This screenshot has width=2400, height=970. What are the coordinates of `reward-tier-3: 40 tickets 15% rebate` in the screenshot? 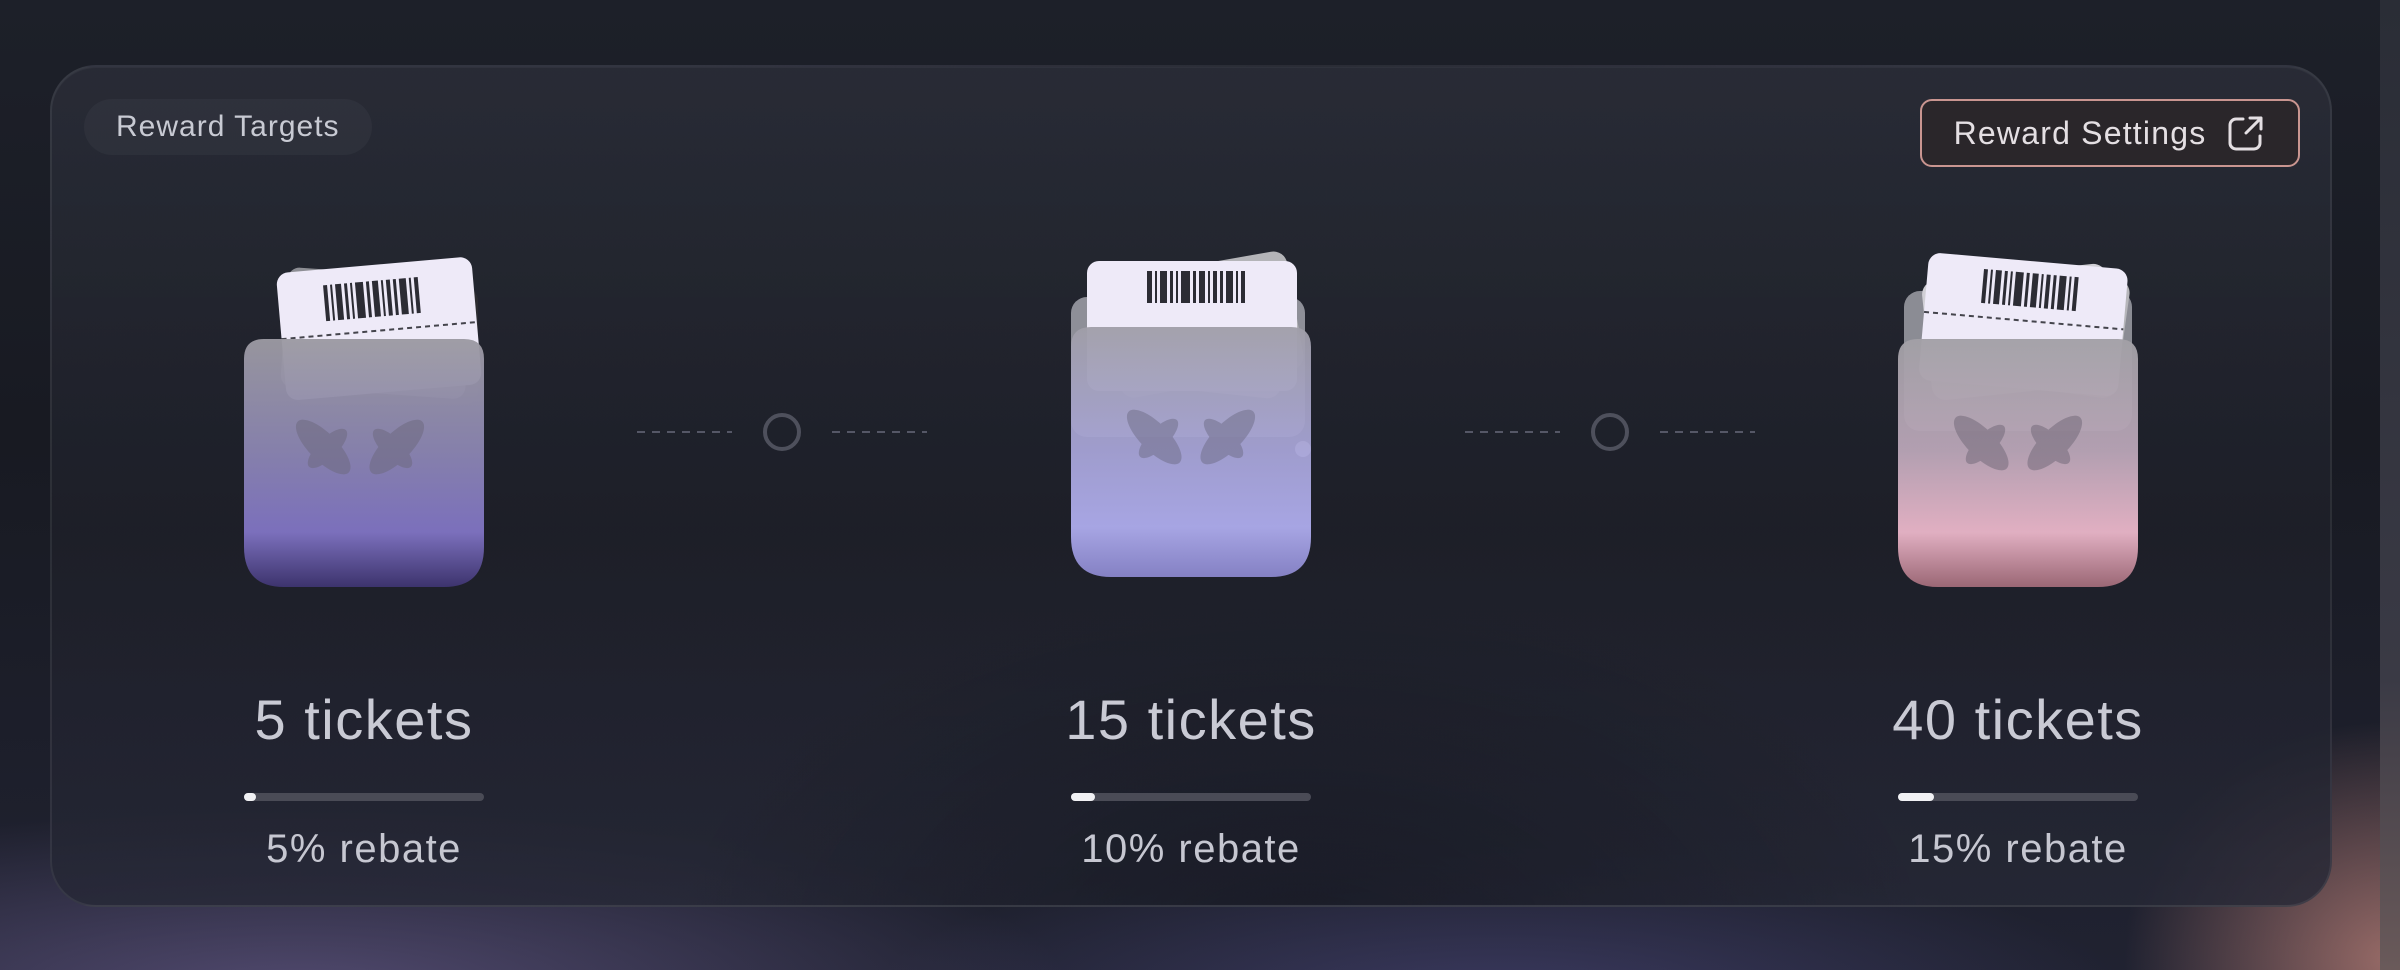 It's located at (2018, 567).